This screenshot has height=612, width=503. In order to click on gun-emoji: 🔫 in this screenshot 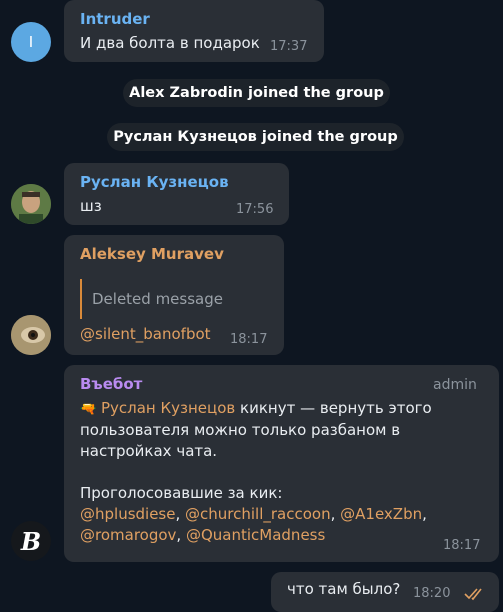, I will do `click(88, 409)`.